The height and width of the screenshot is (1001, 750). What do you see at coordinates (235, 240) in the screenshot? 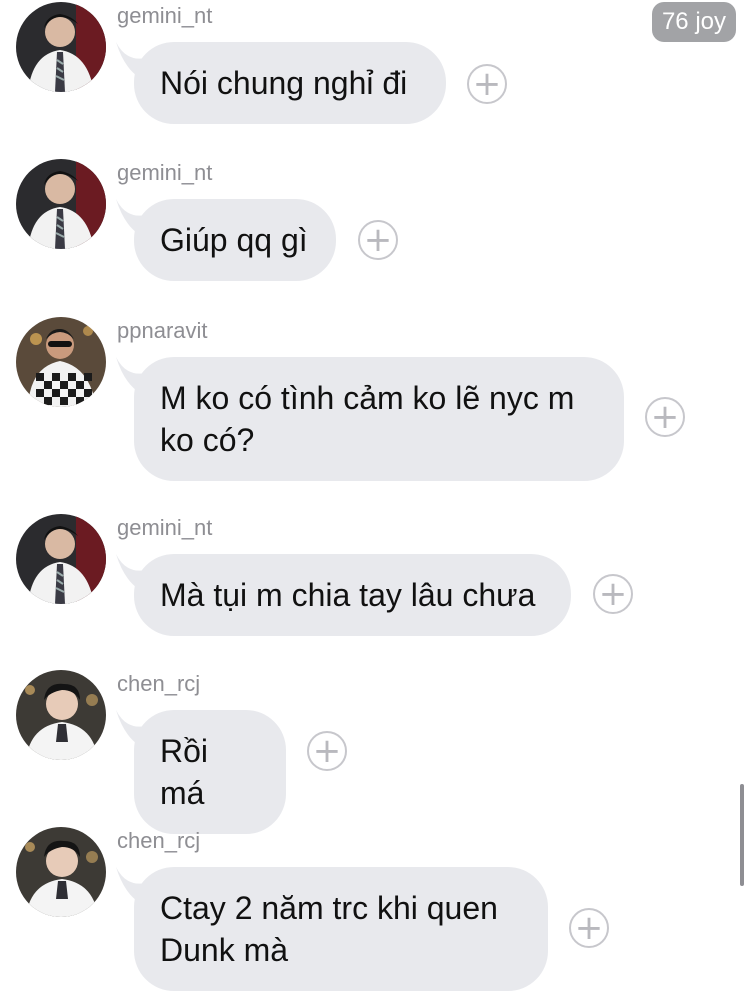
I see `message-bubble: Giúp qq gì` at bounding box center [235, 240].